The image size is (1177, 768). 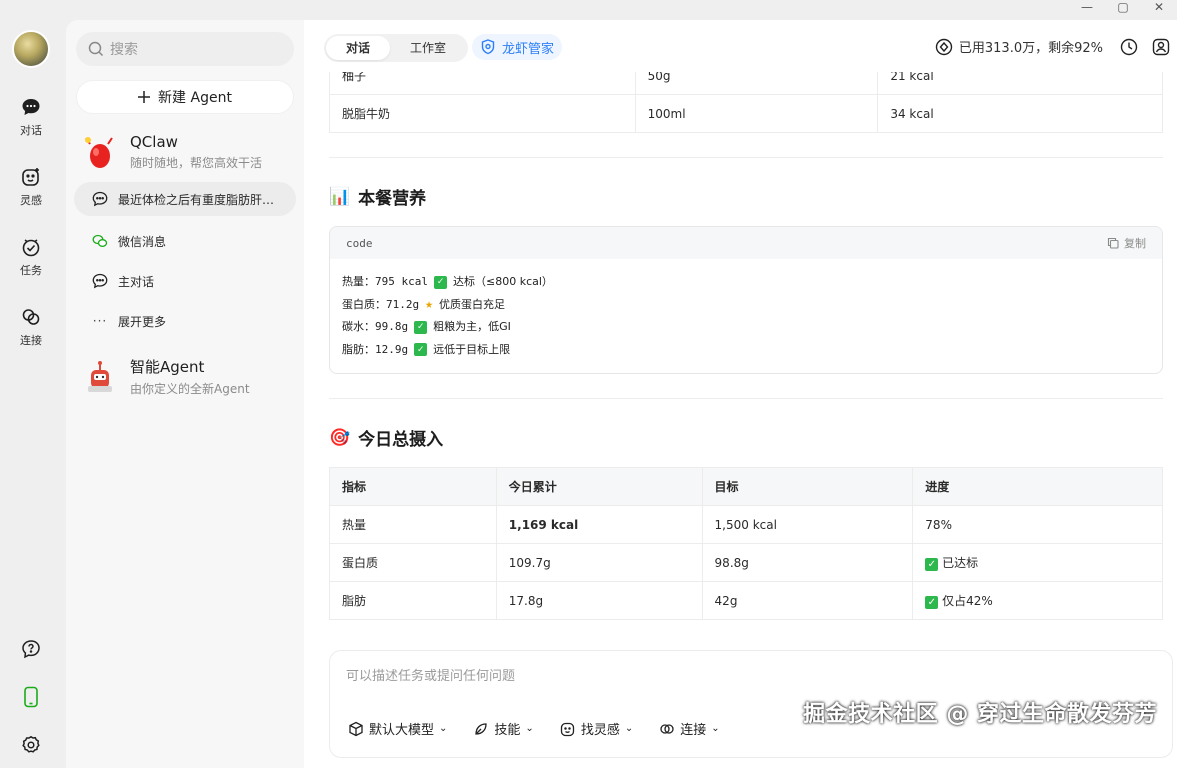 I want to click on mode-tabs: 对话 工作室, so click(x=396, y=48).